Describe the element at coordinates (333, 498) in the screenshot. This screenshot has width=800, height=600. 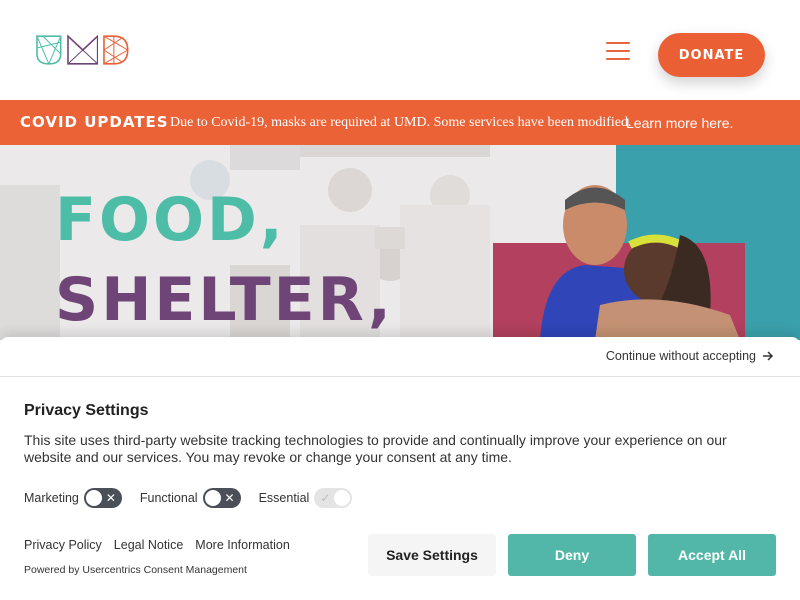
I see `essential-toggle: ✓` at that location.